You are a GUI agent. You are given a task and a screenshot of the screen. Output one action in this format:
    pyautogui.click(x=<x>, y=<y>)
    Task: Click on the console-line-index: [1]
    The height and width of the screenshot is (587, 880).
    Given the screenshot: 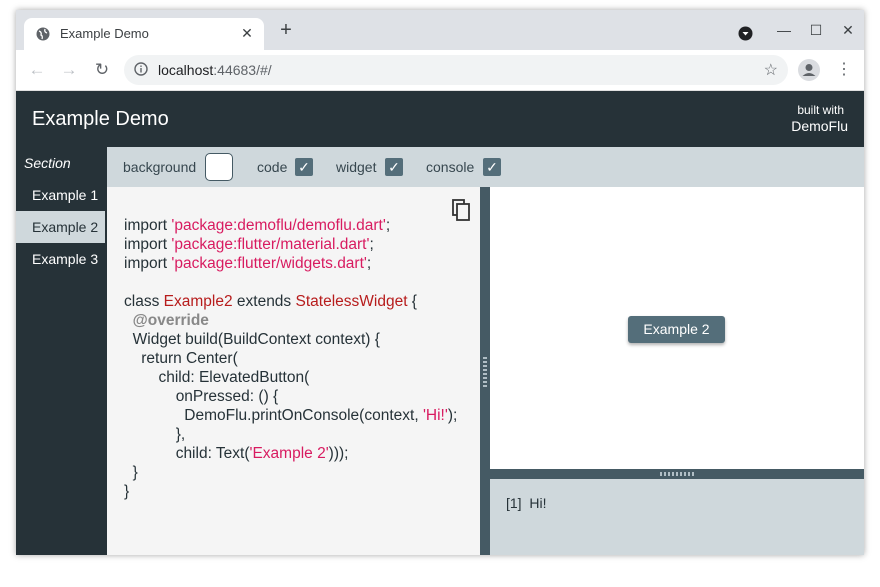 What is the action you would take?
    pyautogui.click(x=514, y=503)
    